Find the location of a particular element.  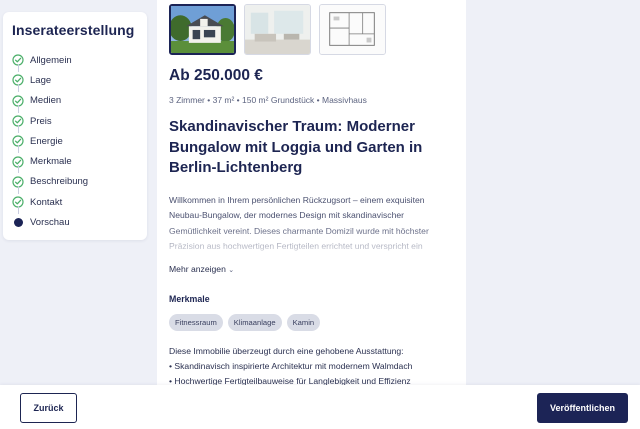

step-preis: Preis is located at coordinates (75, 122).